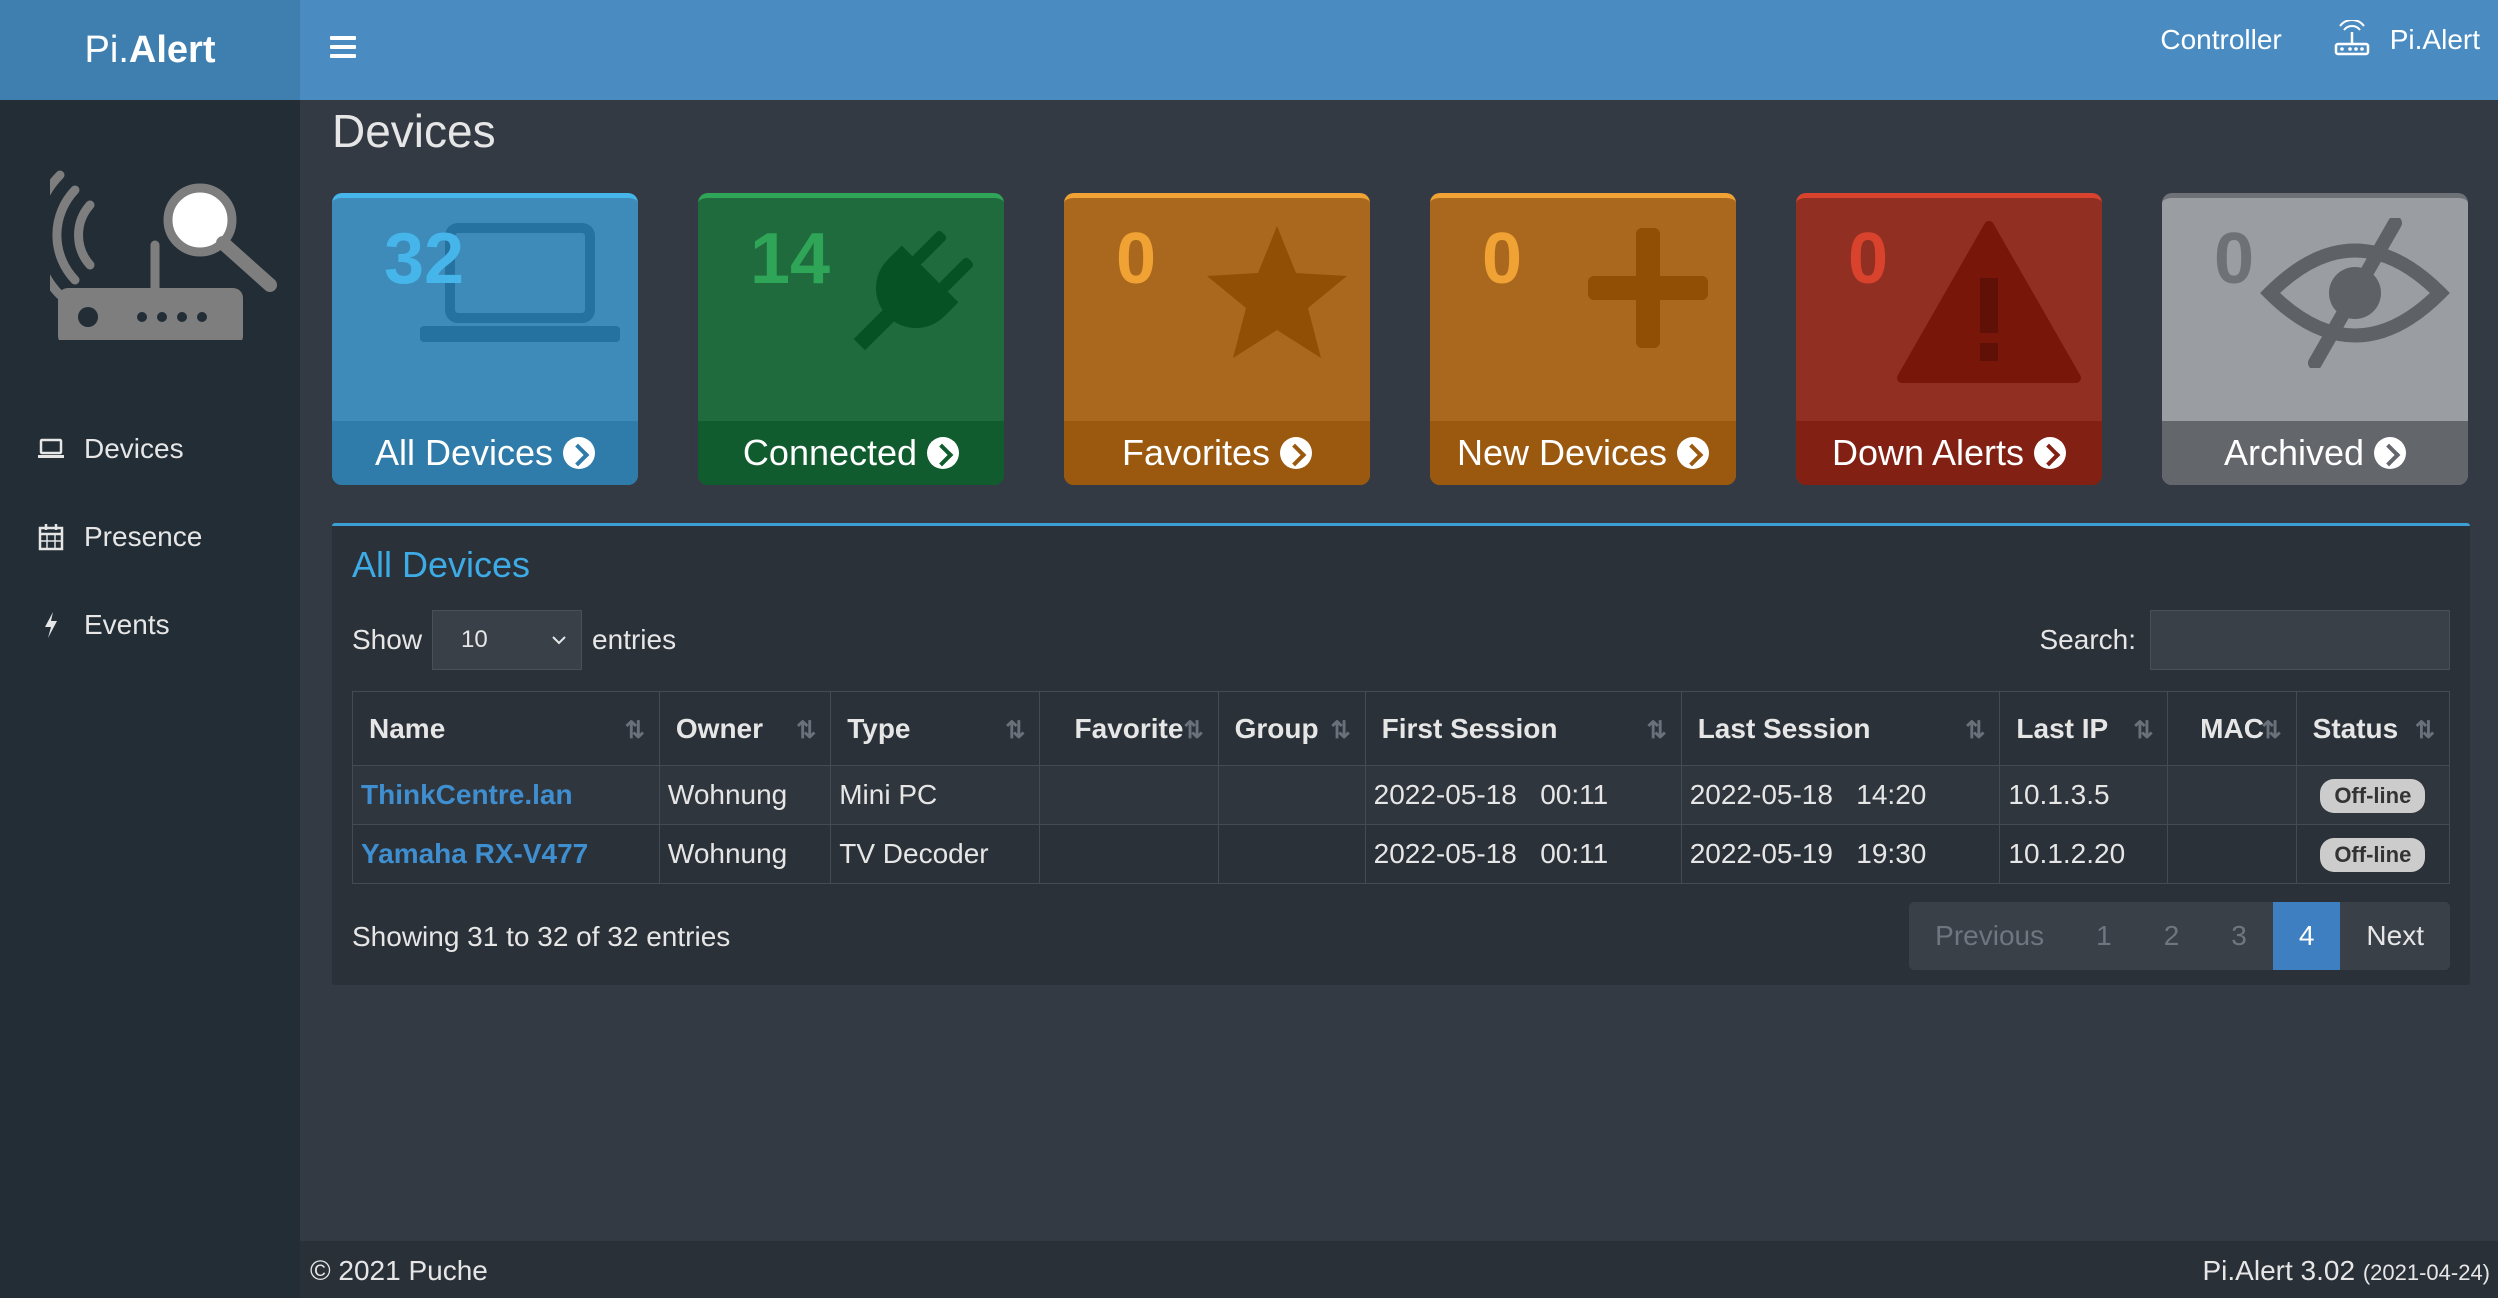  I want to click on box-title: All Devices, so click(441, 564).